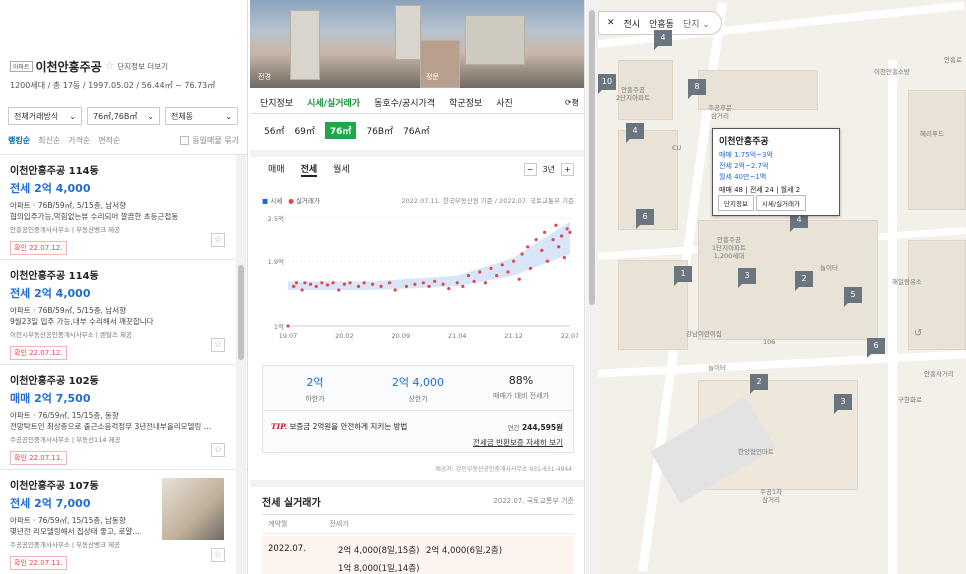 This screenshot has width=966, height=574. What do you see at coordinates (68, 205) in the screenshot?
I see `listing-detail: 아파트 · 76B/59㎡, 5/15층, 남서향` at bounding box center [68, 205].